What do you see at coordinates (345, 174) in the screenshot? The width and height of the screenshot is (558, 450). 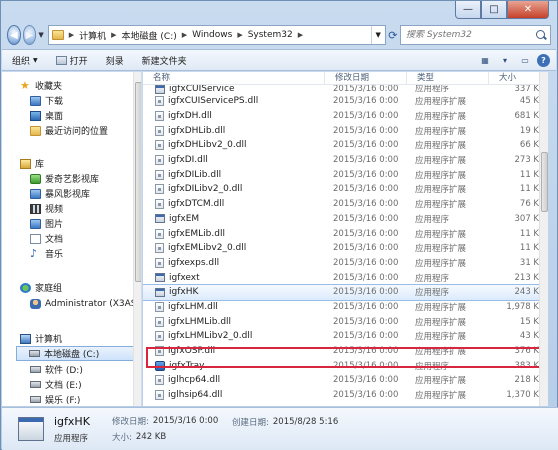 I see `file-row: igfxDILib.dll 2015/3/16 0:00 应用程序扩展 11 K` at bounding box center [345, 174].